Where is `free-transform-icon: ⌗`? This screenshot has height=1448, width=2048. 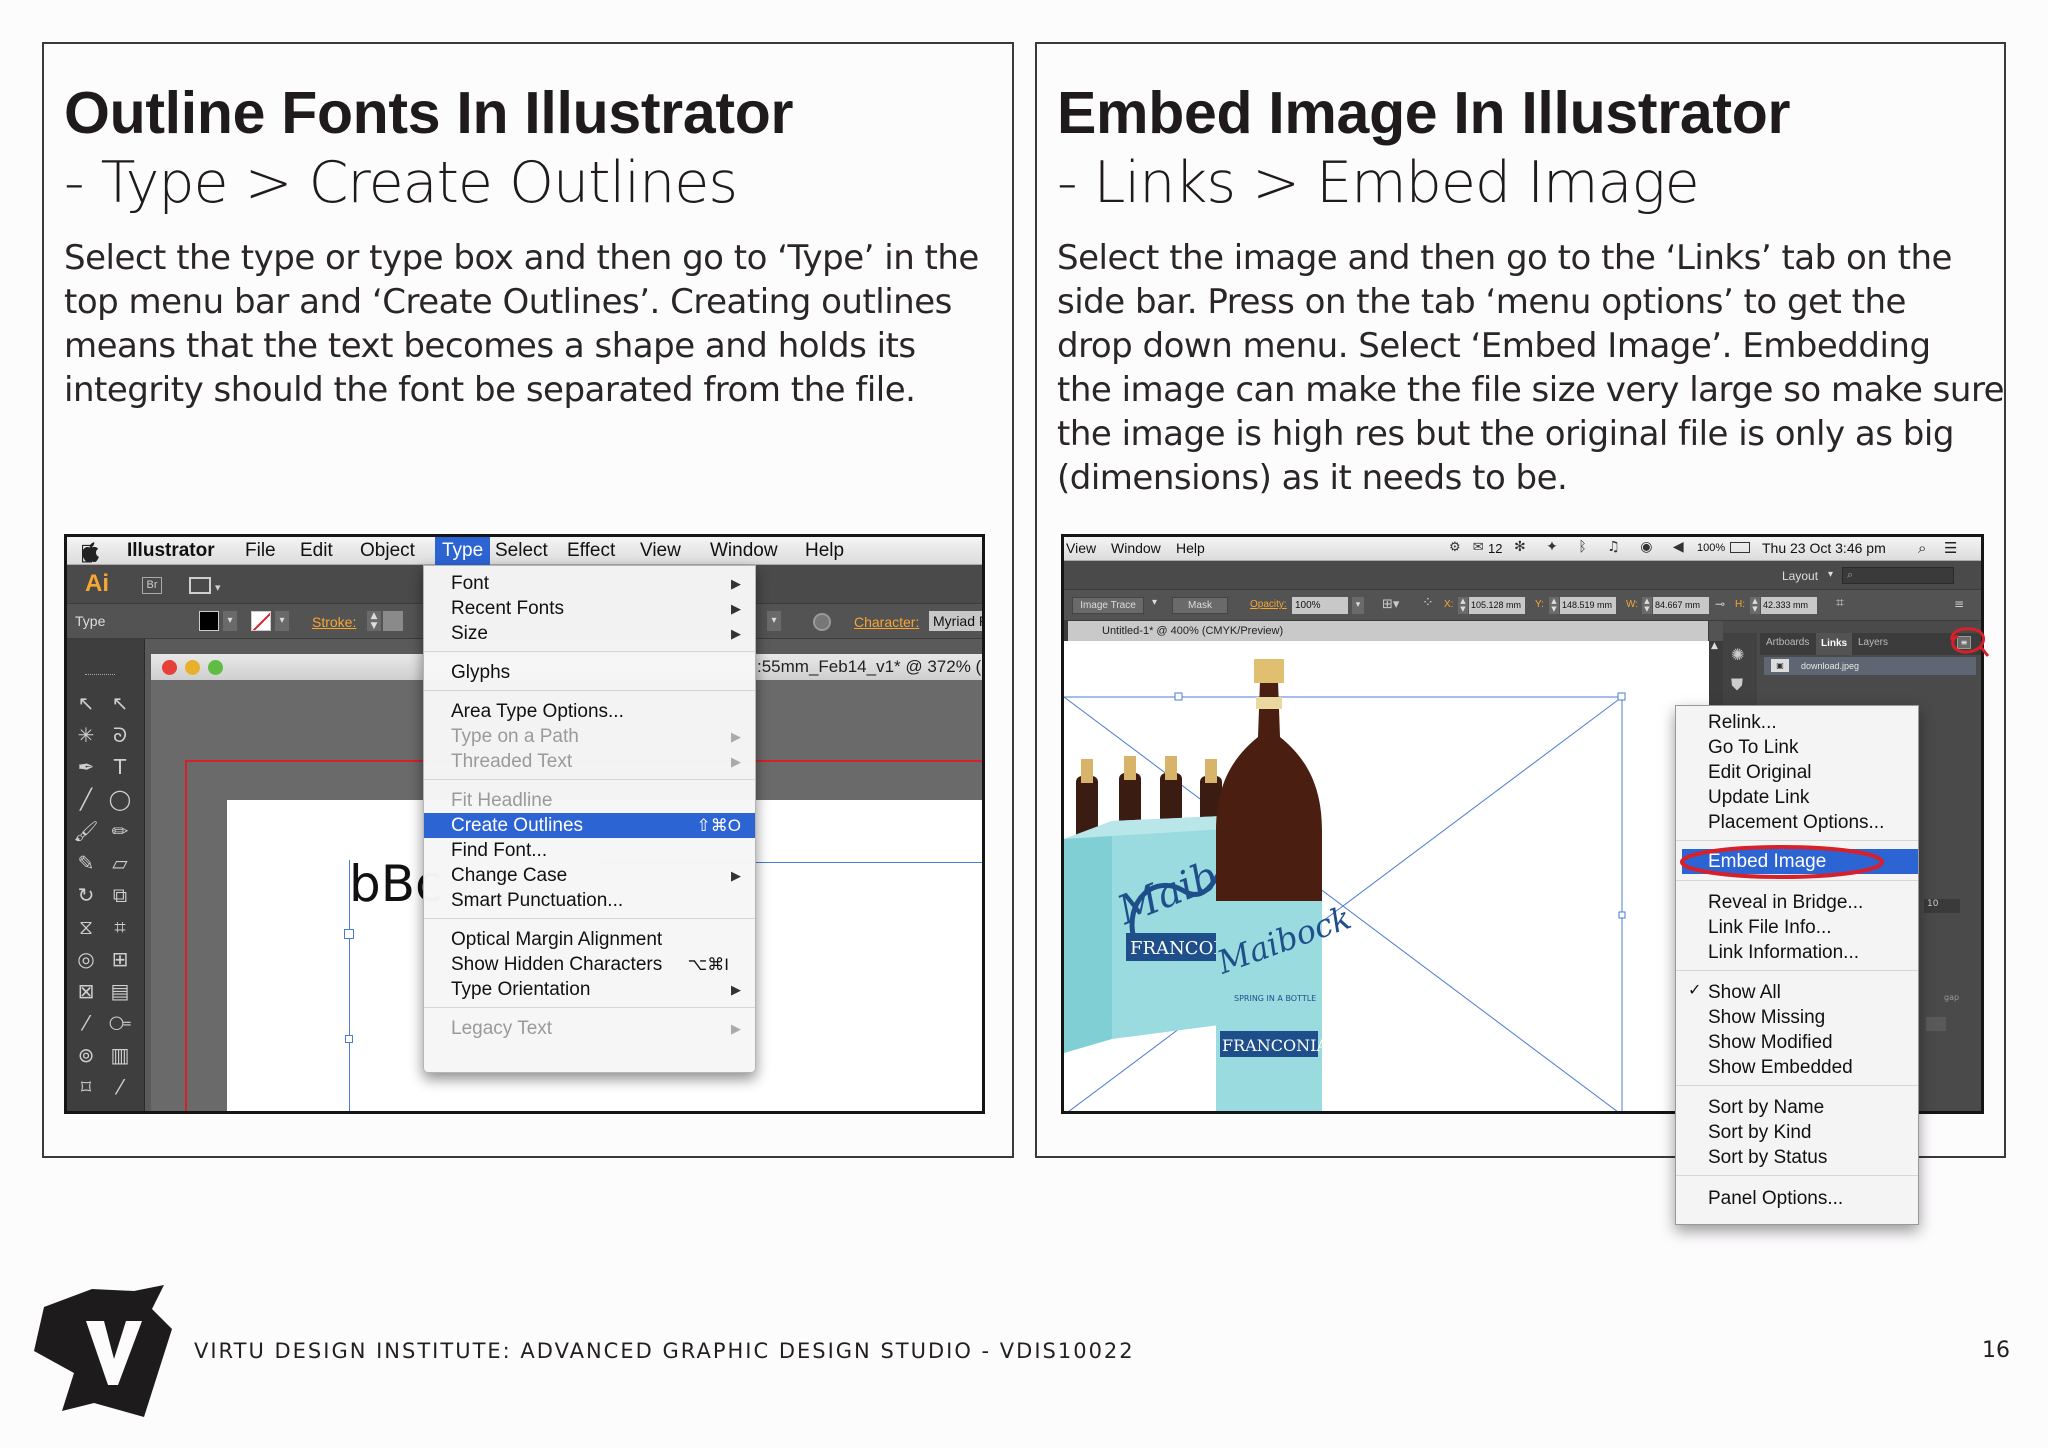
free-transform-icon: ⌗ is located at coordinates (120, 927).